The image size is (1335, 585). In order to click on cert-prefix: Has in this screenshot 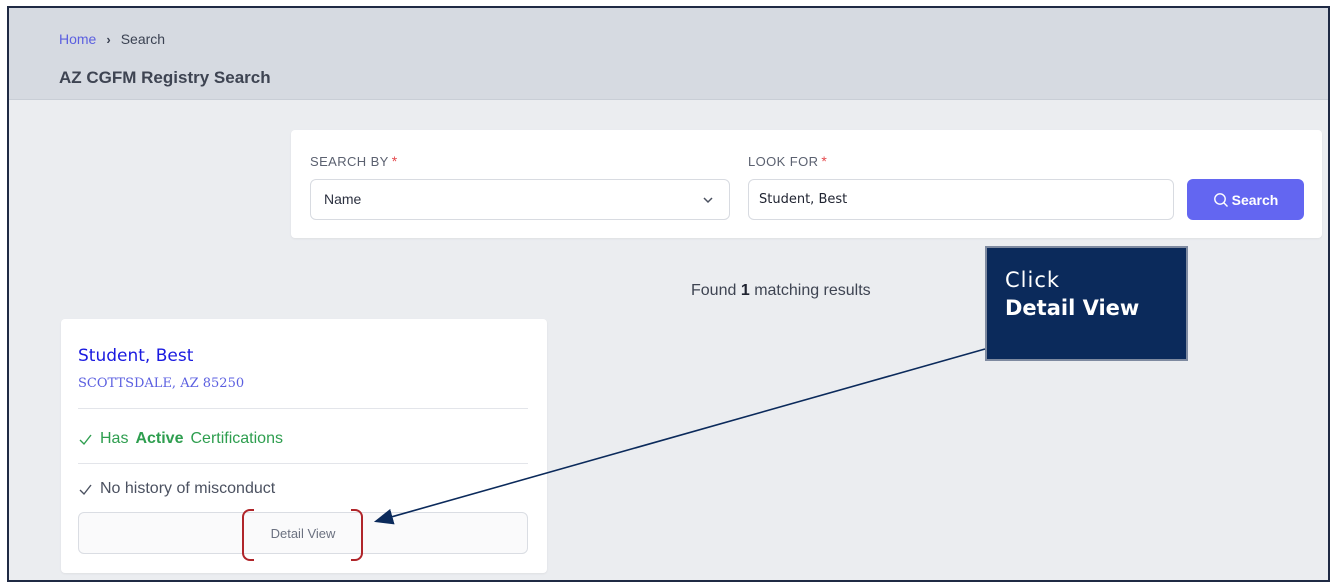, I will do `click(114, 438)`.